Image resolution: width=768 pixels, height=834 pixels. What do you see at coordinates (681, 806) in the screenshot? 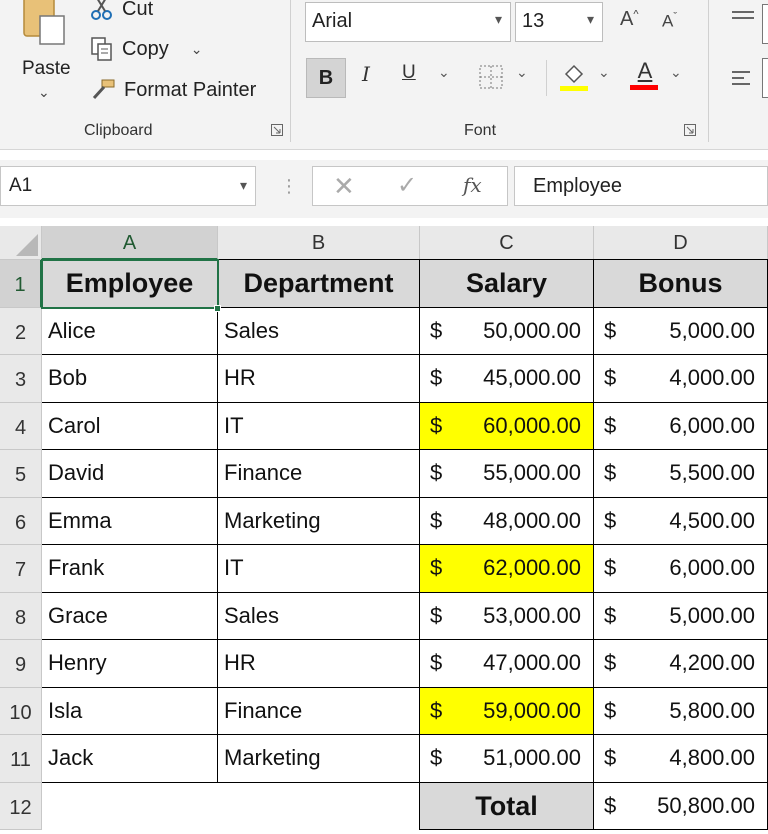
I see `total-value-cell: $50,800.00` at bounding box center [681, 806].